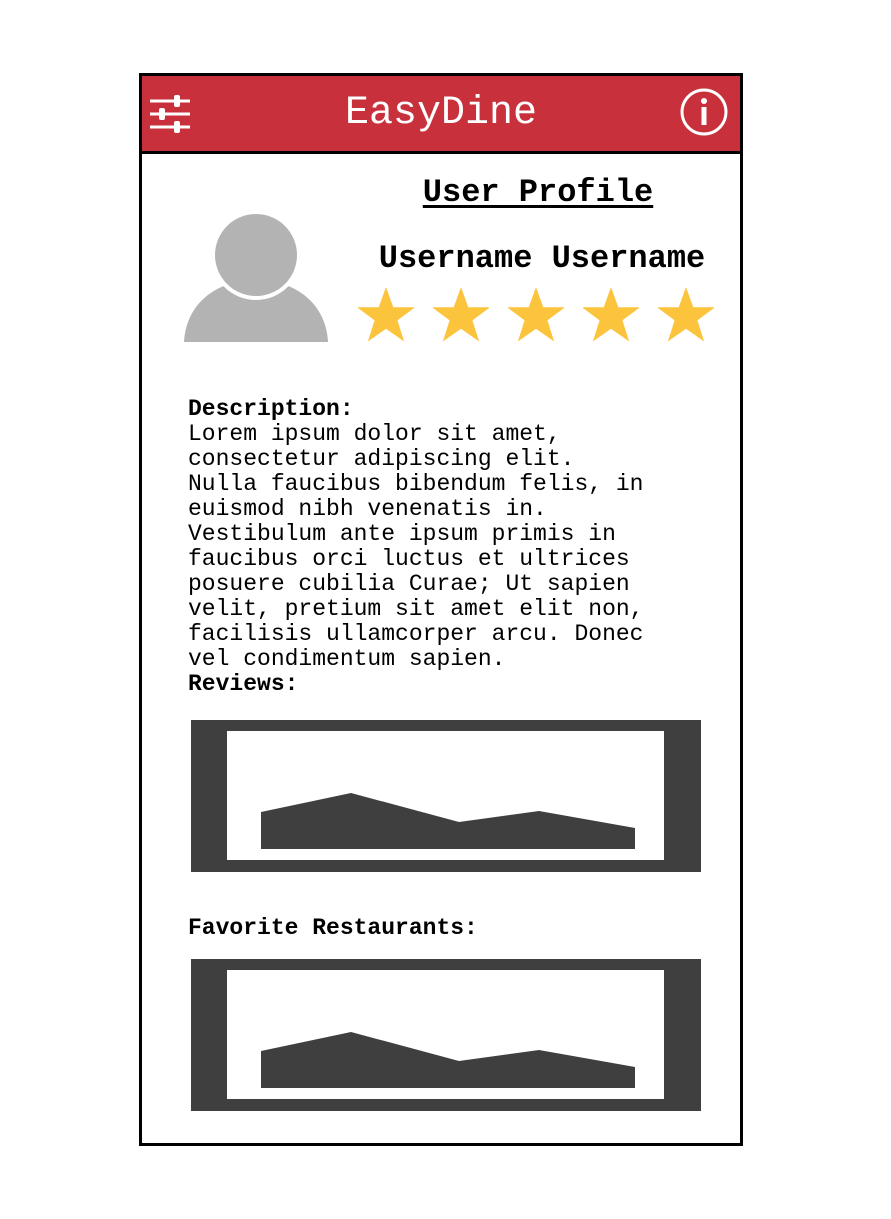  What do you see at coordinates (243, 684) in the screenshot?
I see `reviews-label: Reviews:` at bounding box center [243, 684].